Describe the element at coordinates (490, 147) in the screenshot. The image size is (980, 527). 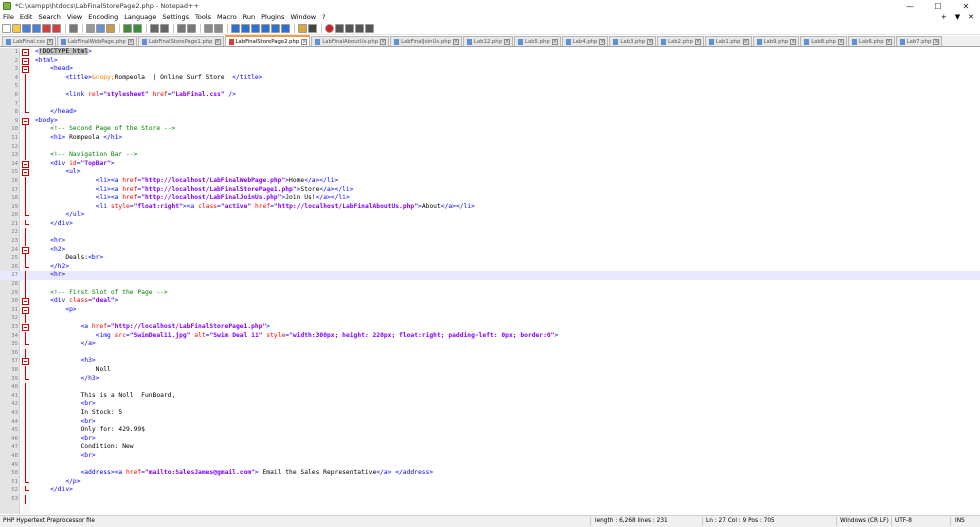
I see `code-line: 12` at that location.